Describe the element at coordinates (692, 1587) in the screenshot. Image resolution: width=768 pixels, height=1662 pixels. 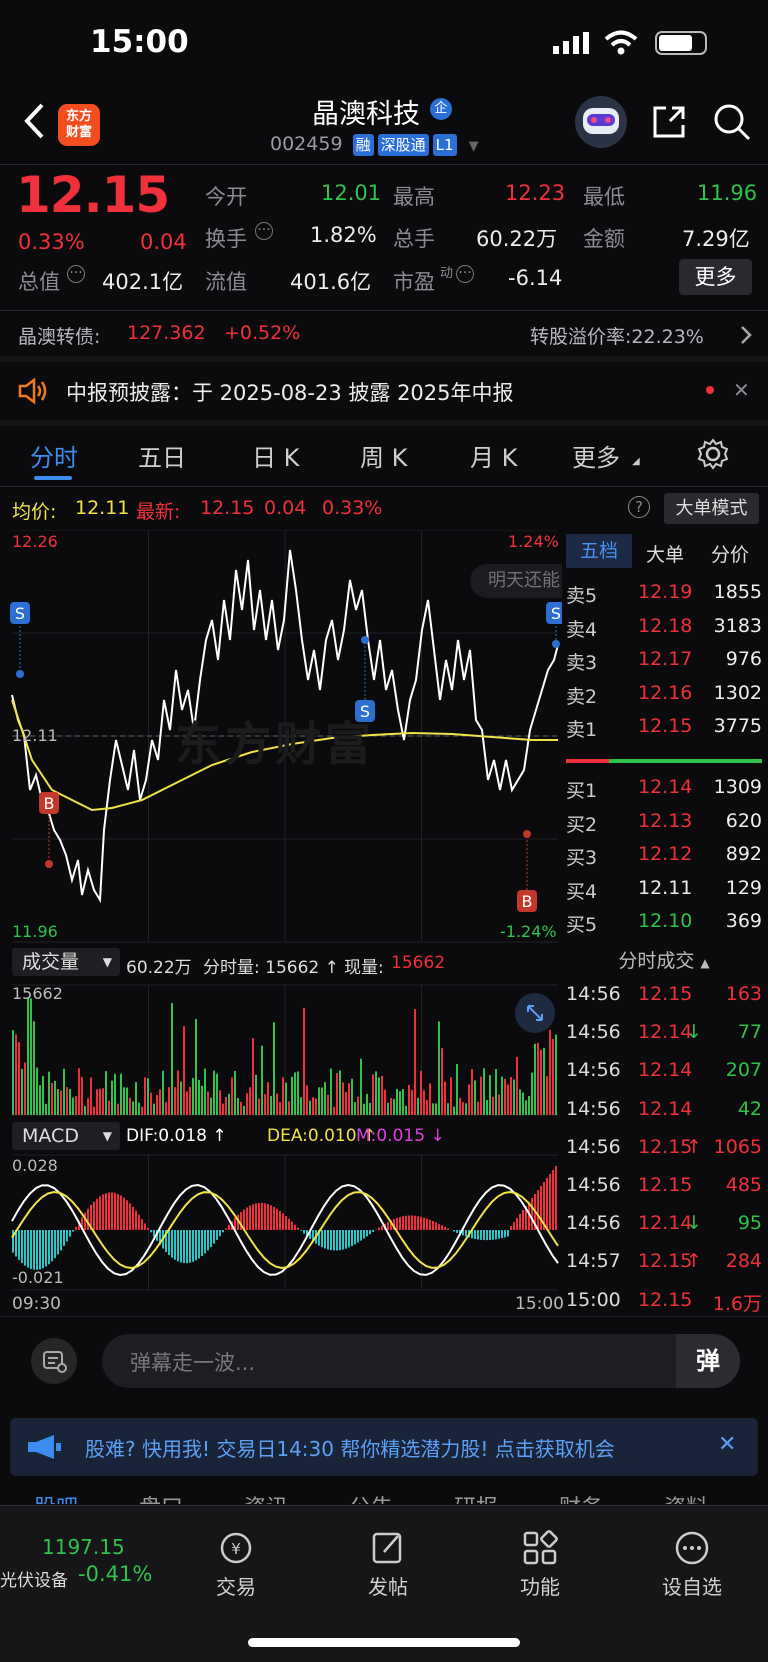
I see `nav-watchlist-label: 设自选` at that location.